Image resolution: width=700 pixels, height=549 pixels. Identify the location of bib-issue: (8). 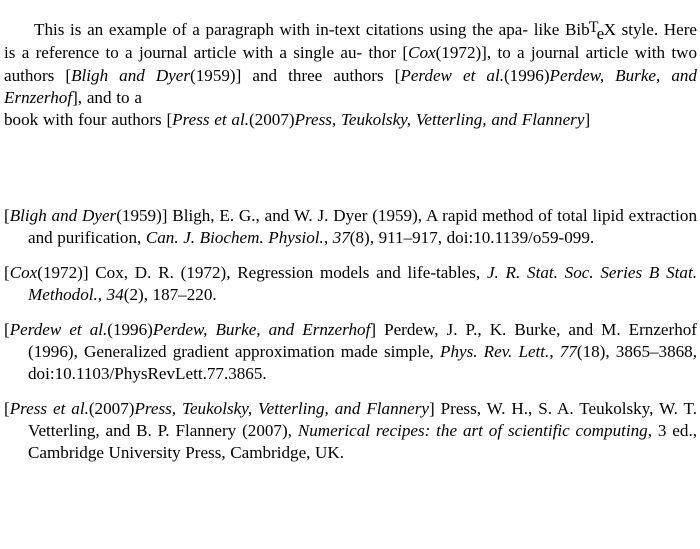
(359, 238).